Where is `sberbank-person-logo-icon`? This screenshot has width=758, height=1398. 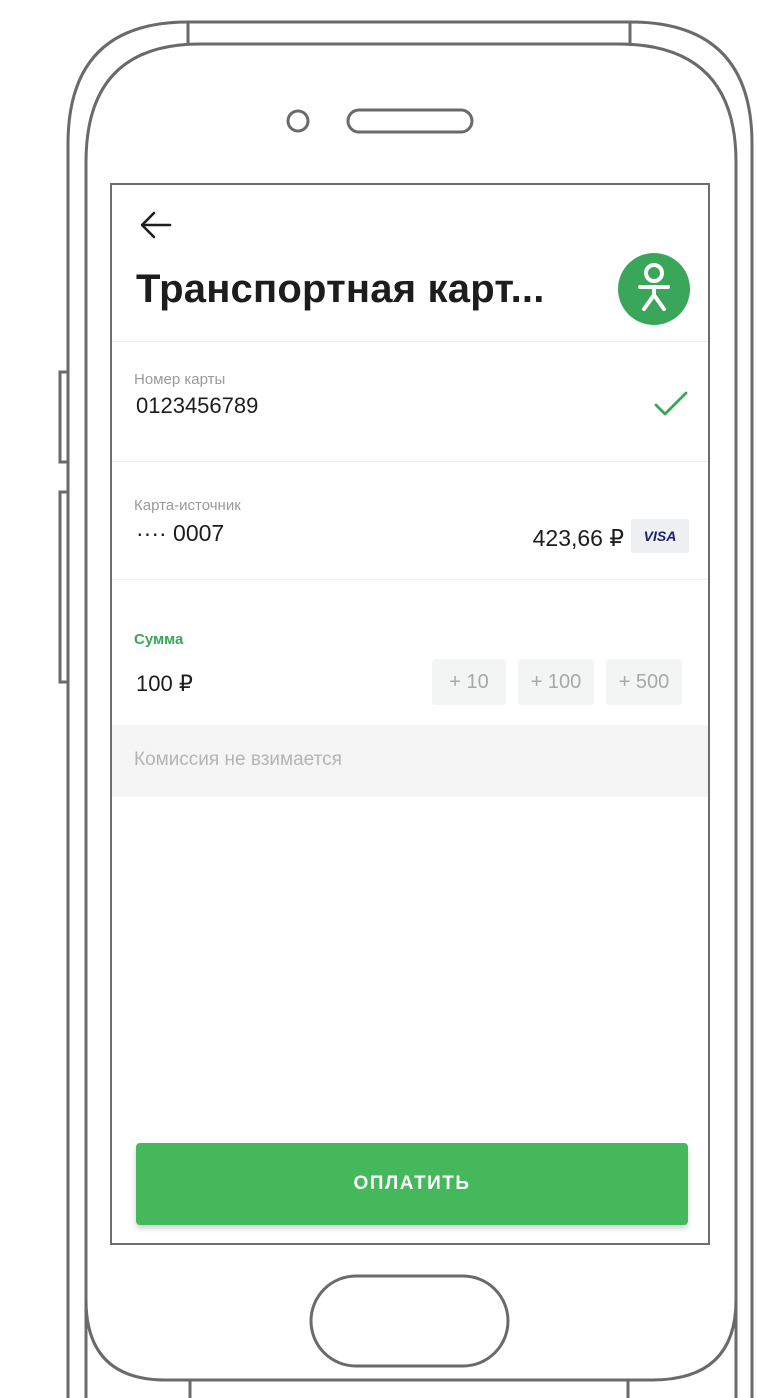 sberbank-person-logo-icon is located at coordinates (654, 289).